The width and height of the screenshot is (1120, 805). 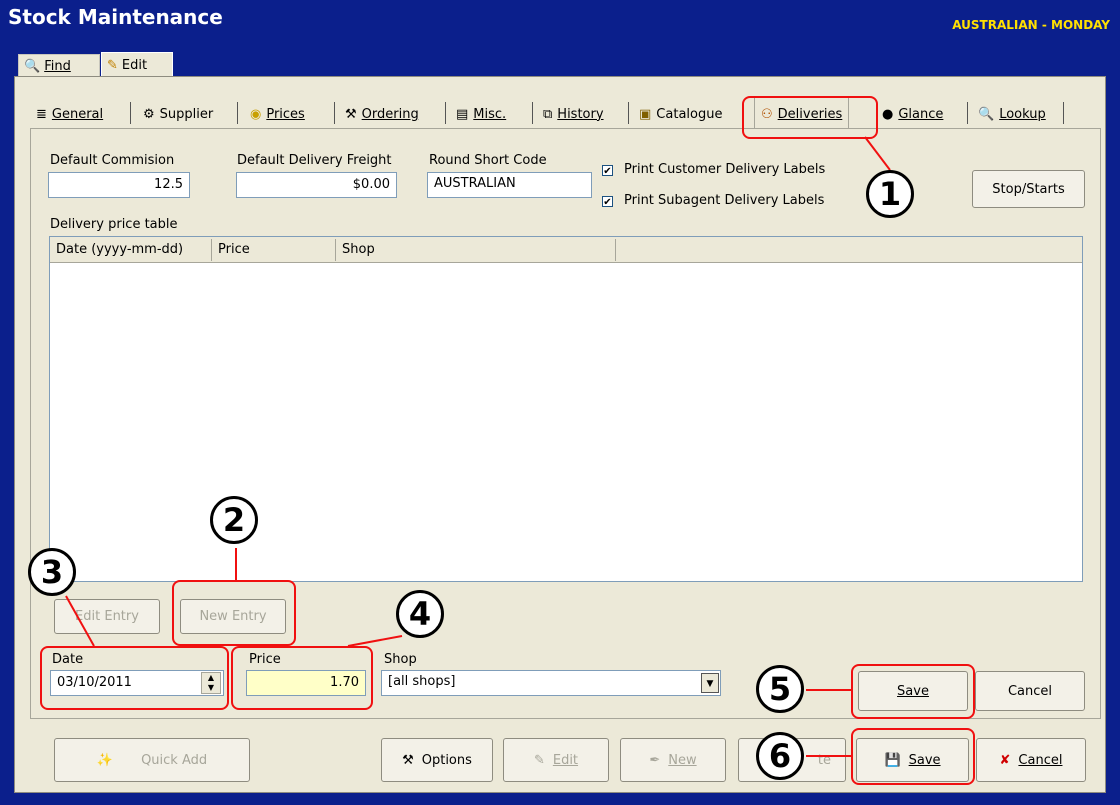 I want to click on callout-3: 3, so click(x=52, y=572).